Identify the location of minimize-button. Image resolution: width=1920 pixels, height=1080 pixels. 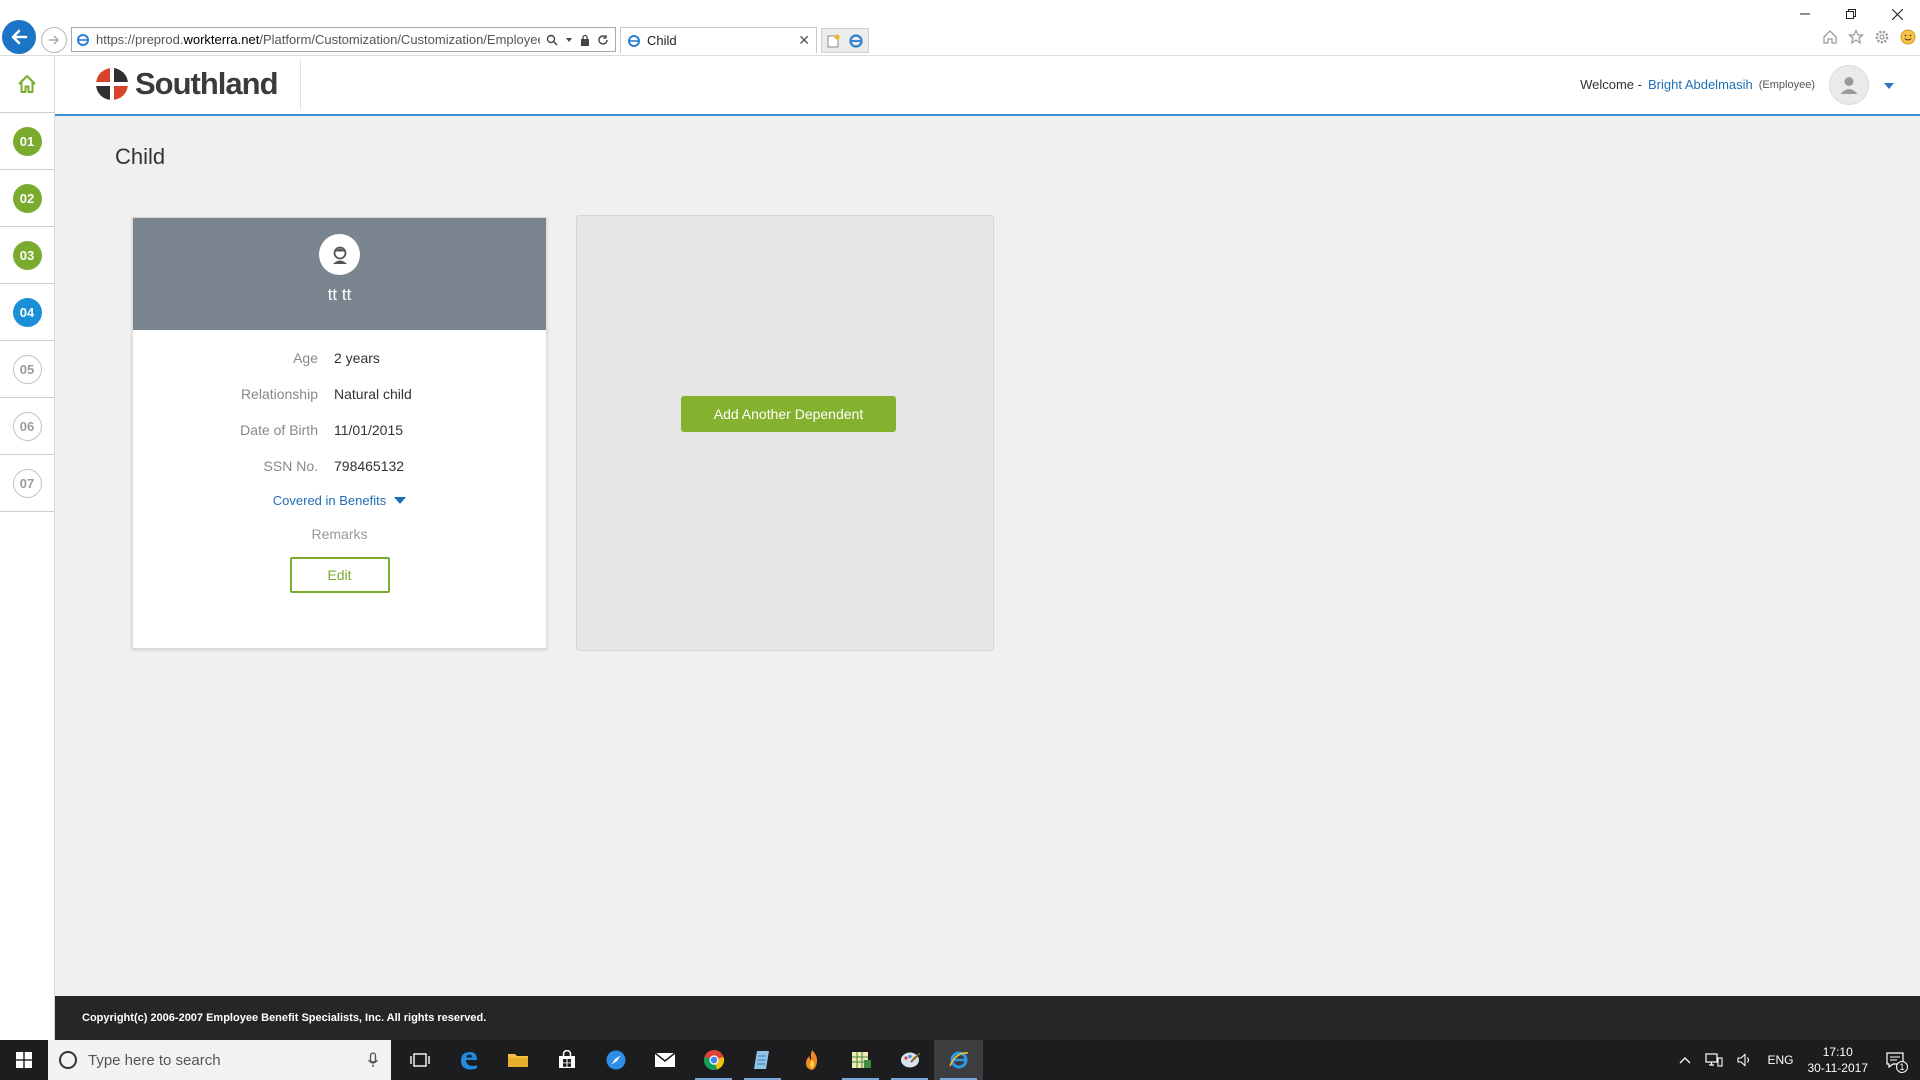
(1805, 14).